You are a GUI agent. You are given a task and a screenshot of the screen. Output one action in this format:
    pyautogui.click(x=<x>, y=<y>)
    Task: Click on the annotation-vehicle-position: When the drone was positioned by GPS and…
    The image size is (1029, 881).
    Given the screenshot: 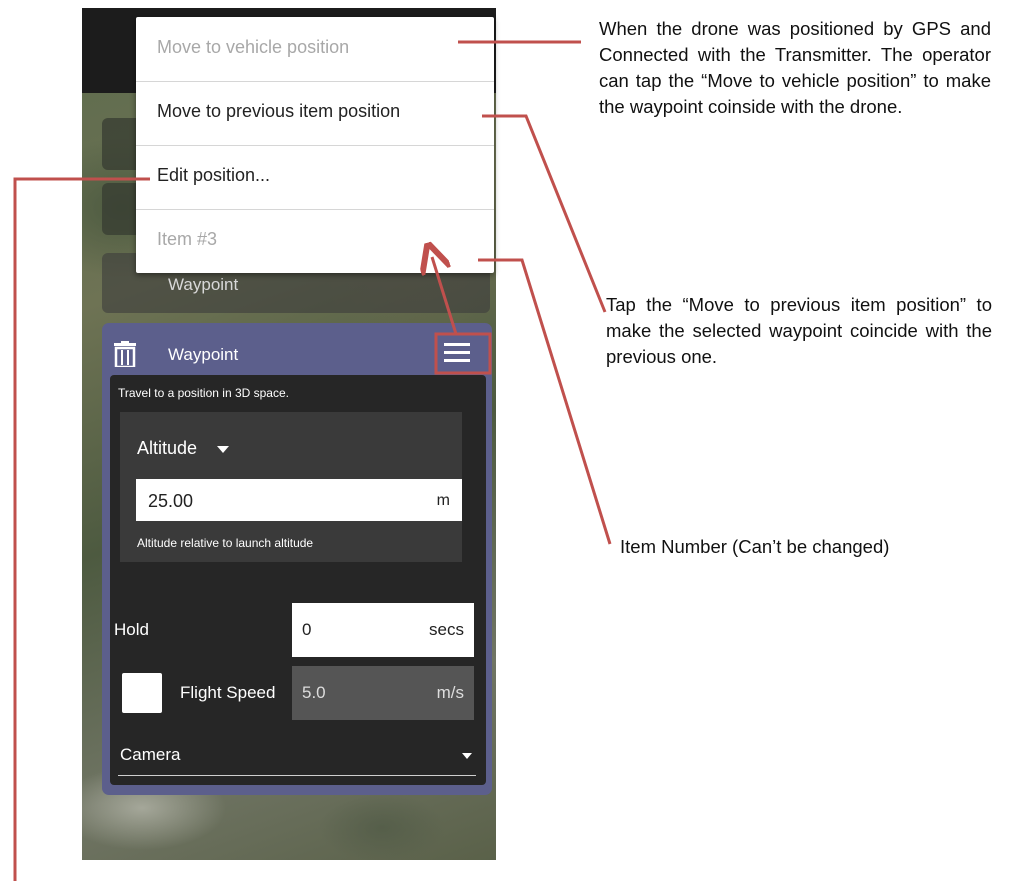 What is the action you would take?
    pyautogui.click(x=795, y=67)
    